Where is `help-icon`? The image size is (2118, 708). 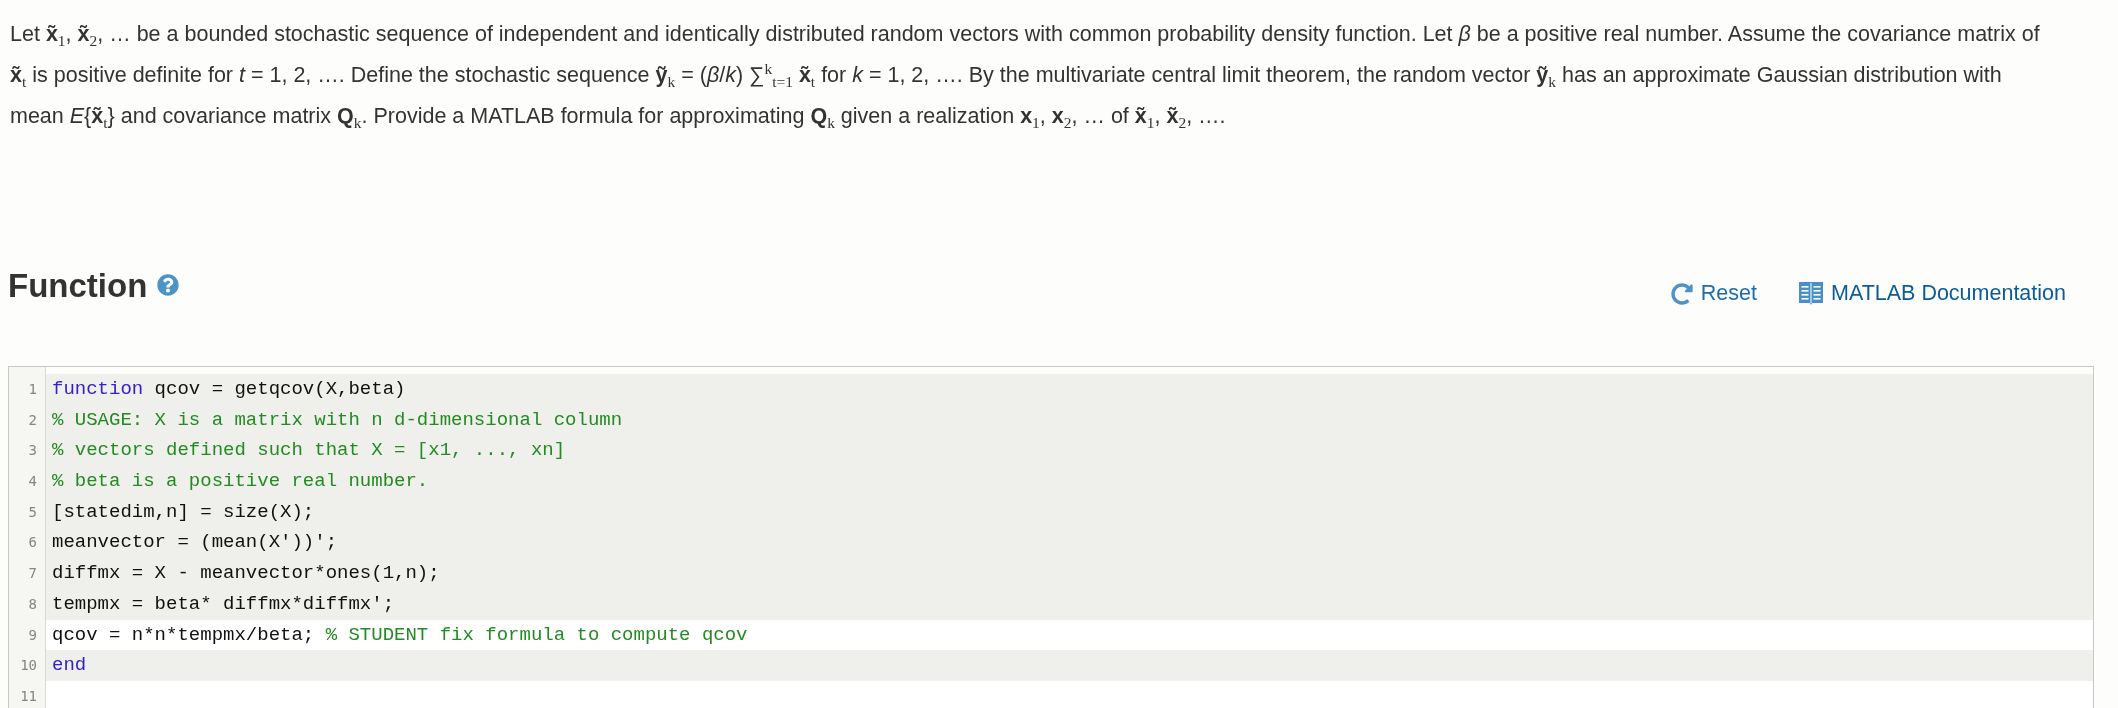 help-icon is located at coordinates (168, 284).